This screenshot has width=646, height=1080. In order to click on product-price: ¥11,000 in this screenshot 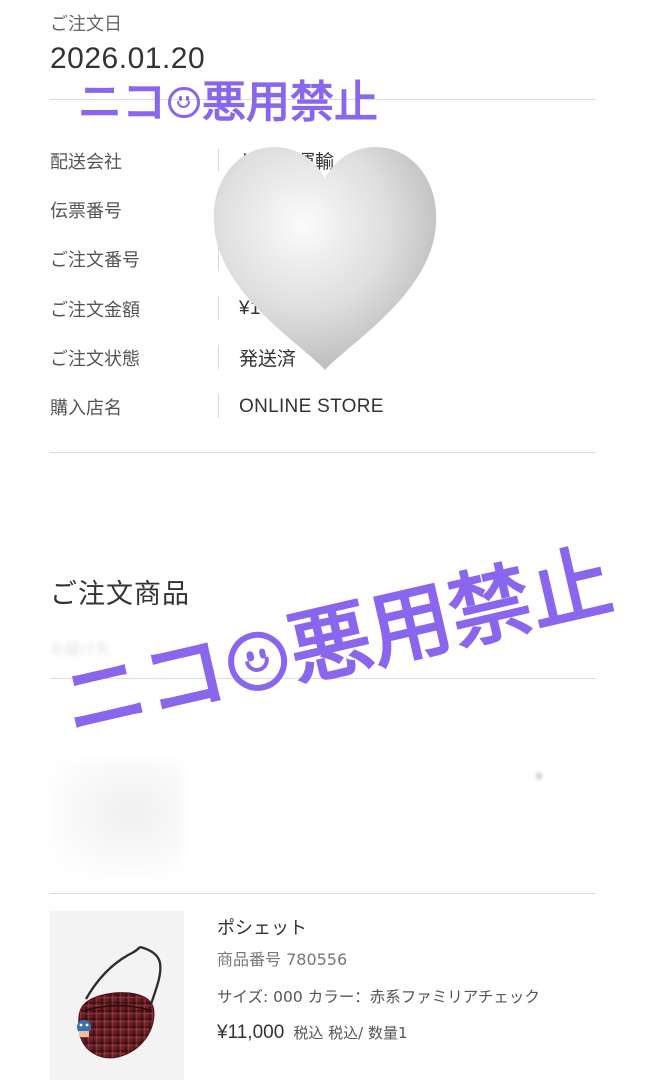, I will do `click(251, 1032)`.